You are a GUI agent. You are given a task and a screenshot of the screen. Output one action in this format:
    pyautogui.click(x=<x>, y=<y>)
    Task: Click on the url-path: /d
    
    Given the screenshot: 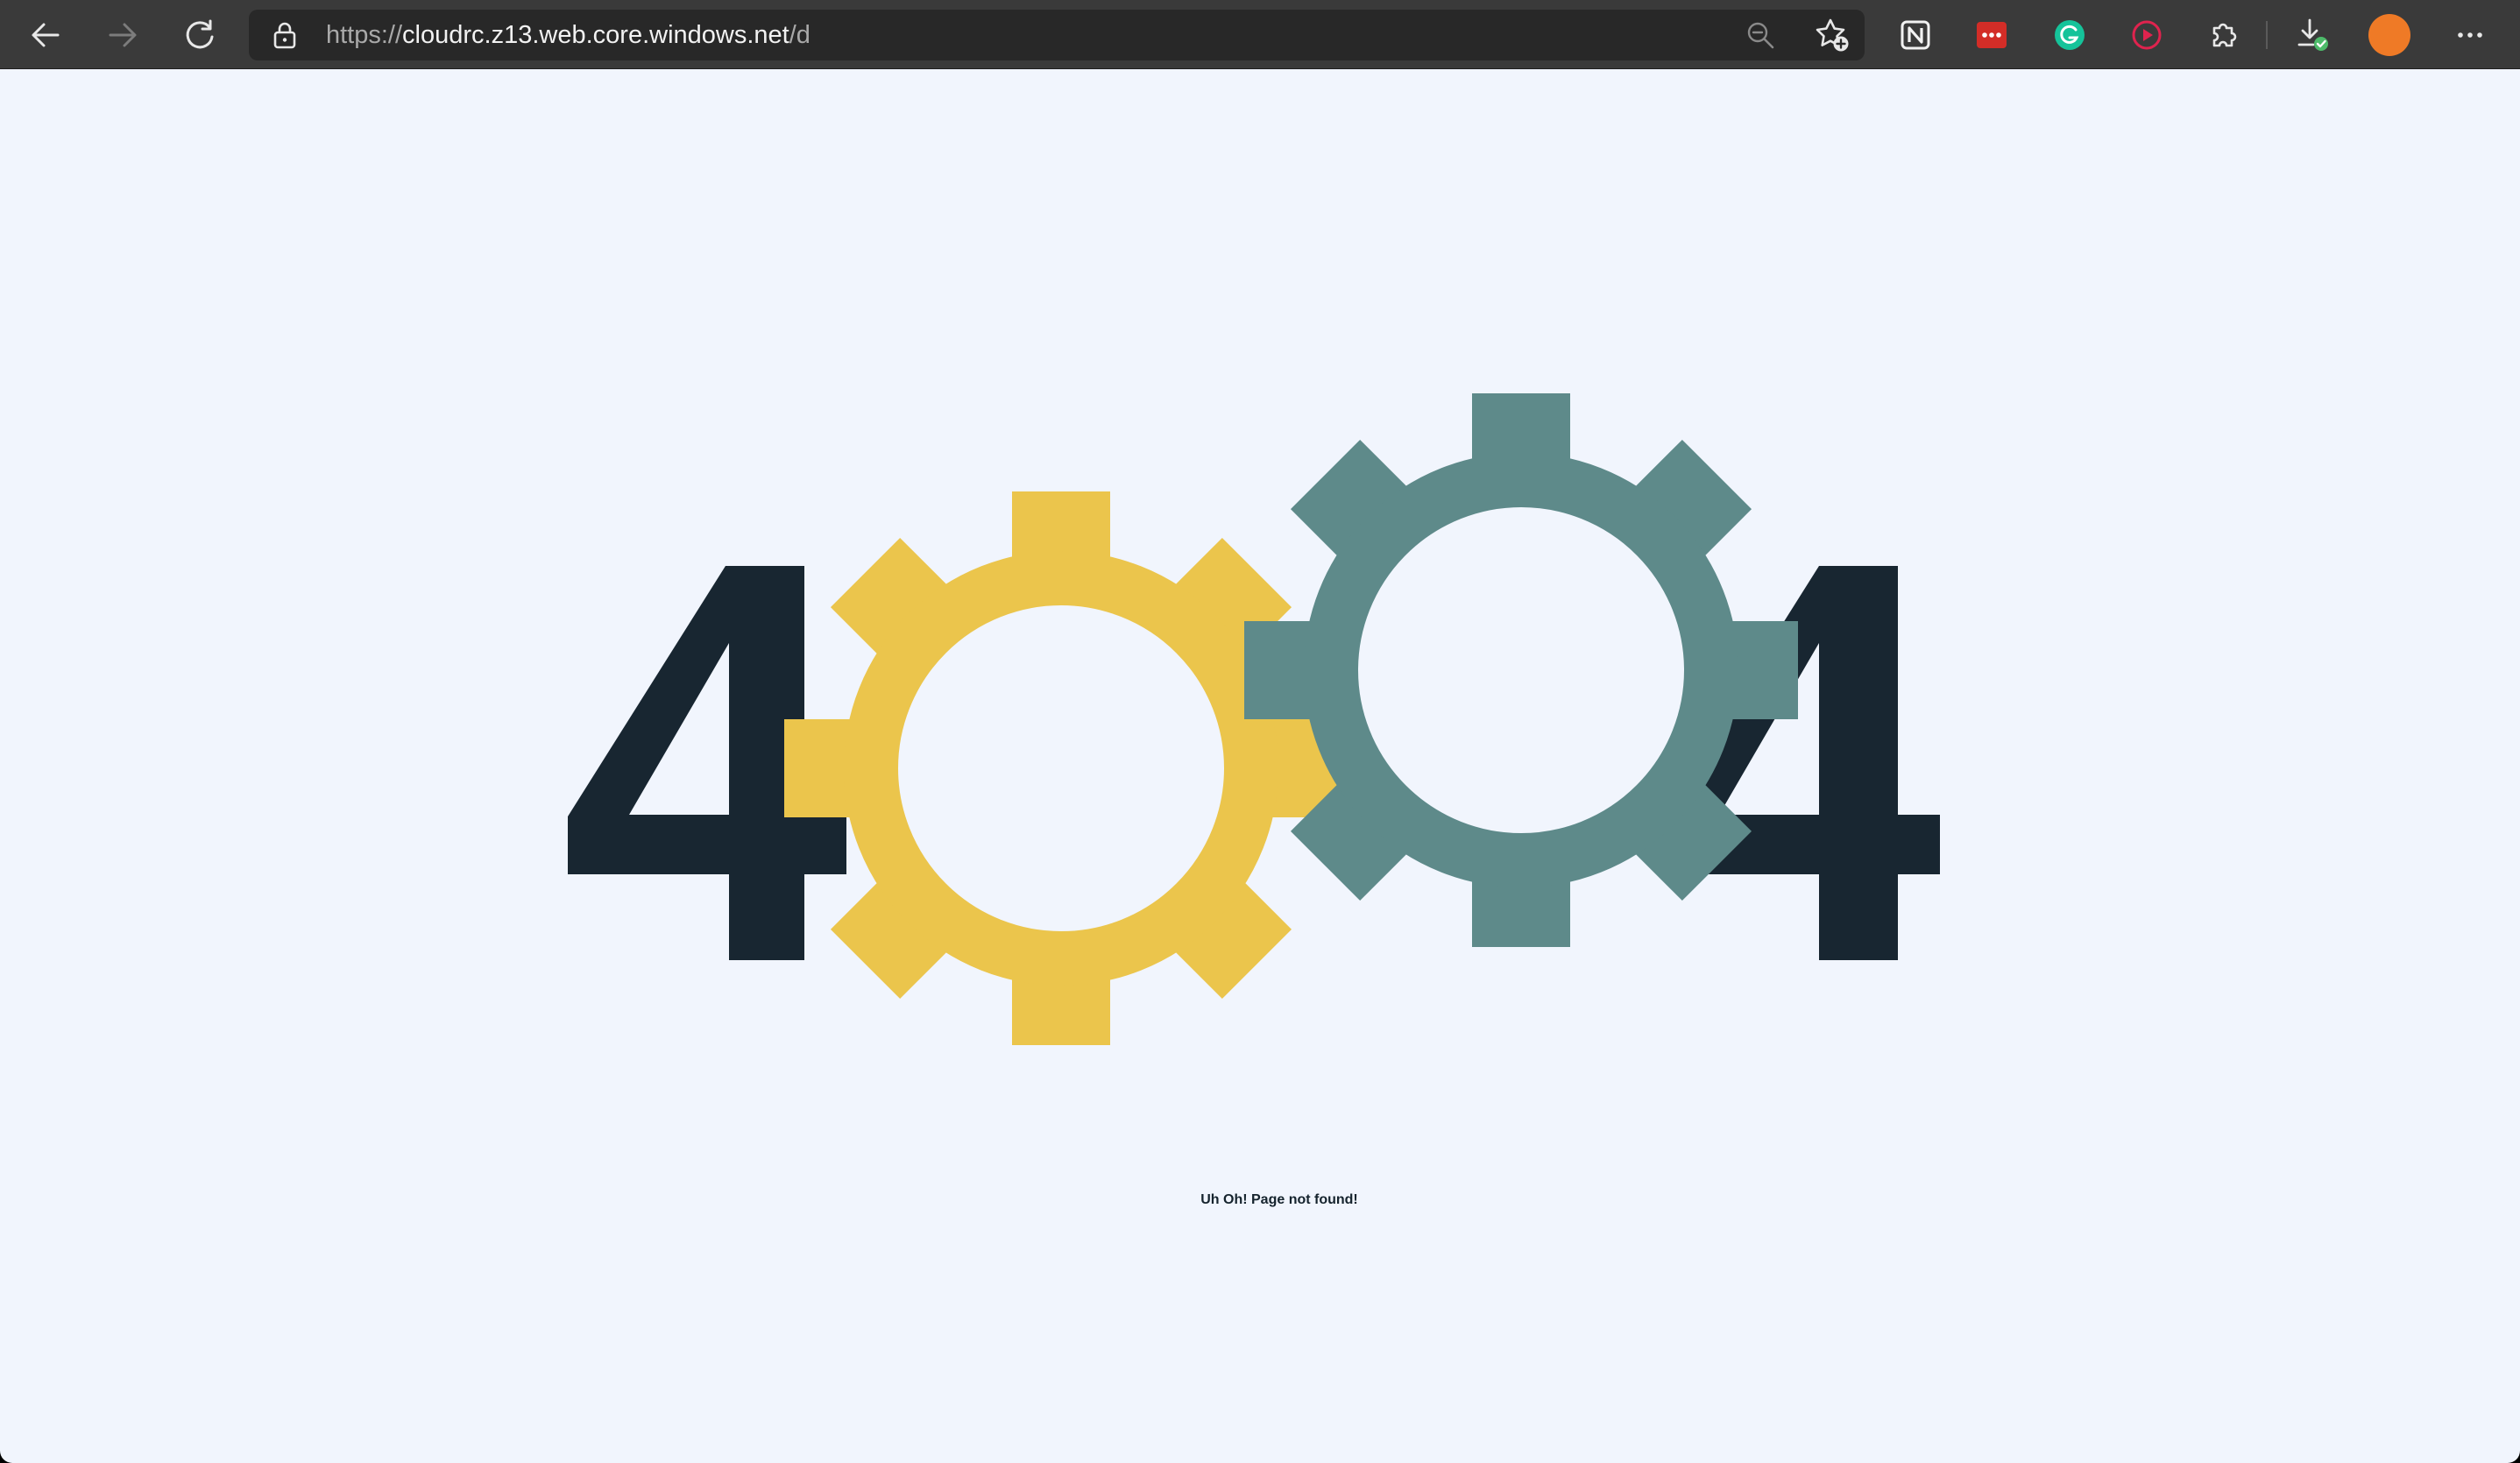 What is the action you would take?
    pyautogui.click(x=800, y=35)
    